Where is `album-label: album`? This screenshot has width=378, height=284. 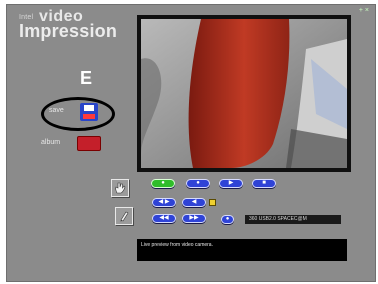
album-label: album is located at coordinates (50, 142).